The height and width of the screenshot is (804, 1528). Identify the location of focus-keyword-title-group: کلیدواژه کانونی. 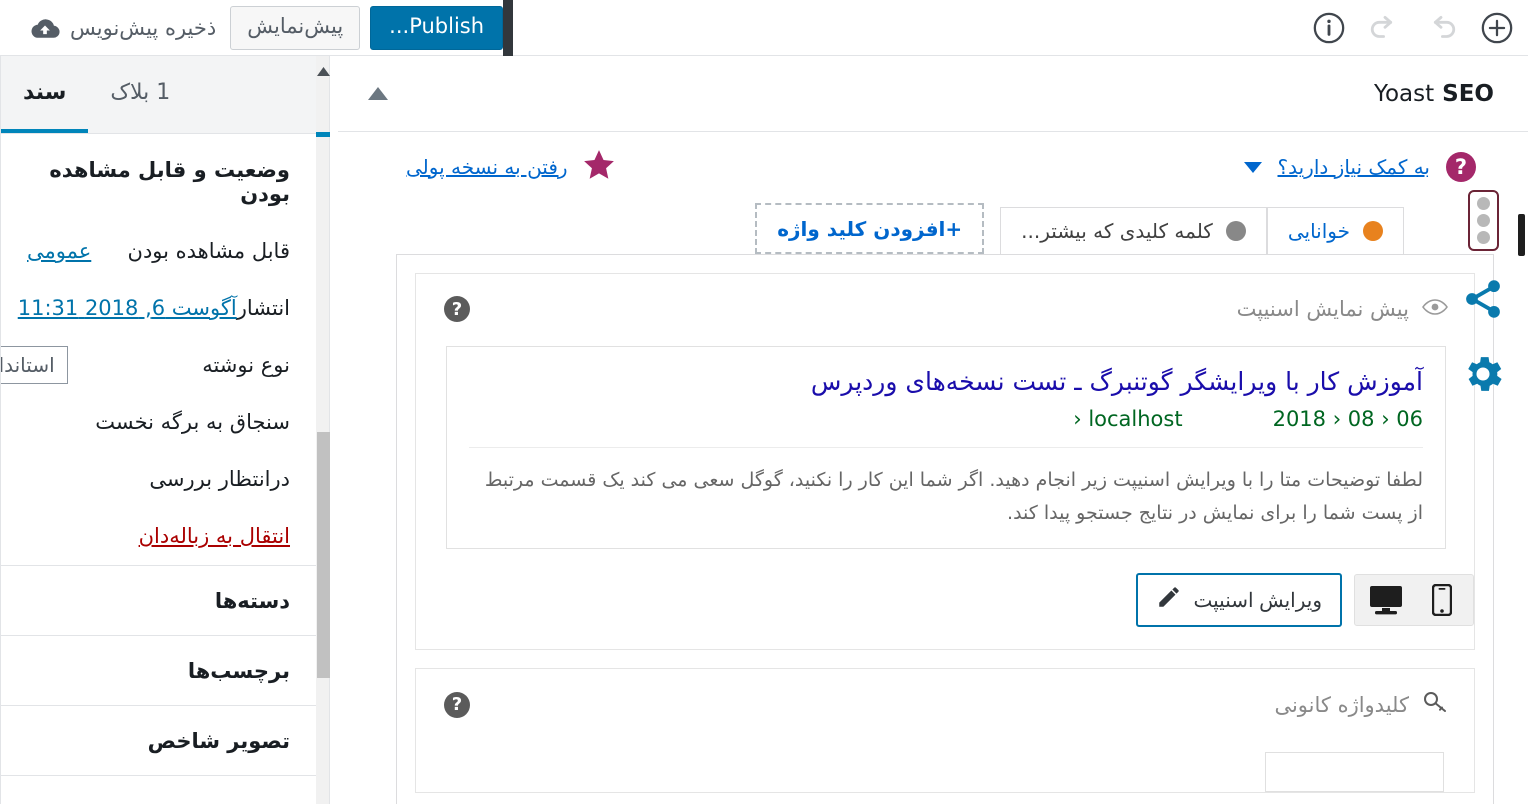
(1361, 704).